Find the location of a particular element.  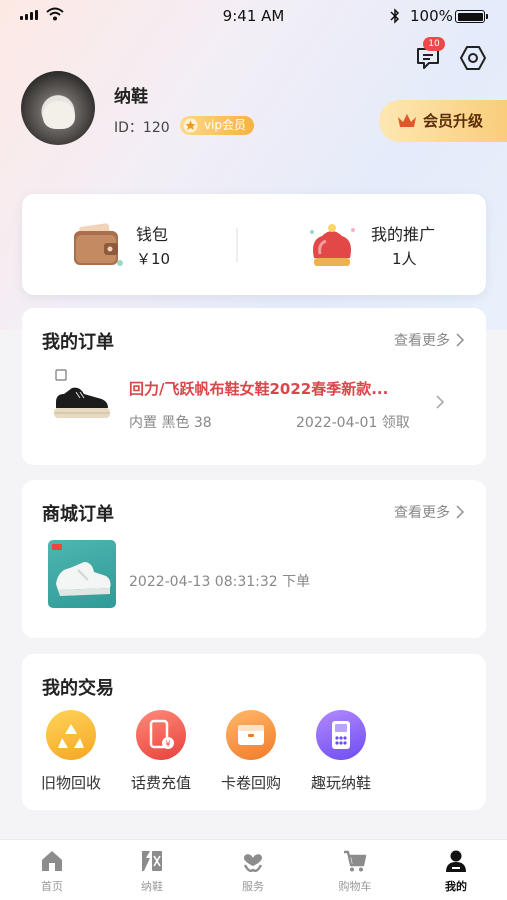

bluetooth-icon is located at coordinates (395, 16).